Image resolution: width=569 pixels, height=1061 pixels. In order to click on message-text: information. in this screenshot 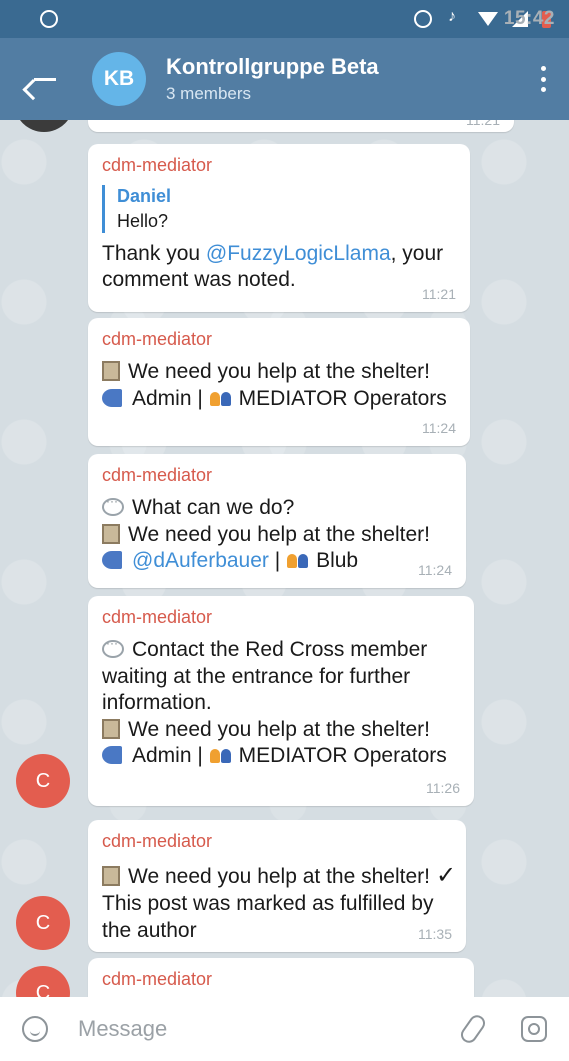, I will do `click(157, 703)`.